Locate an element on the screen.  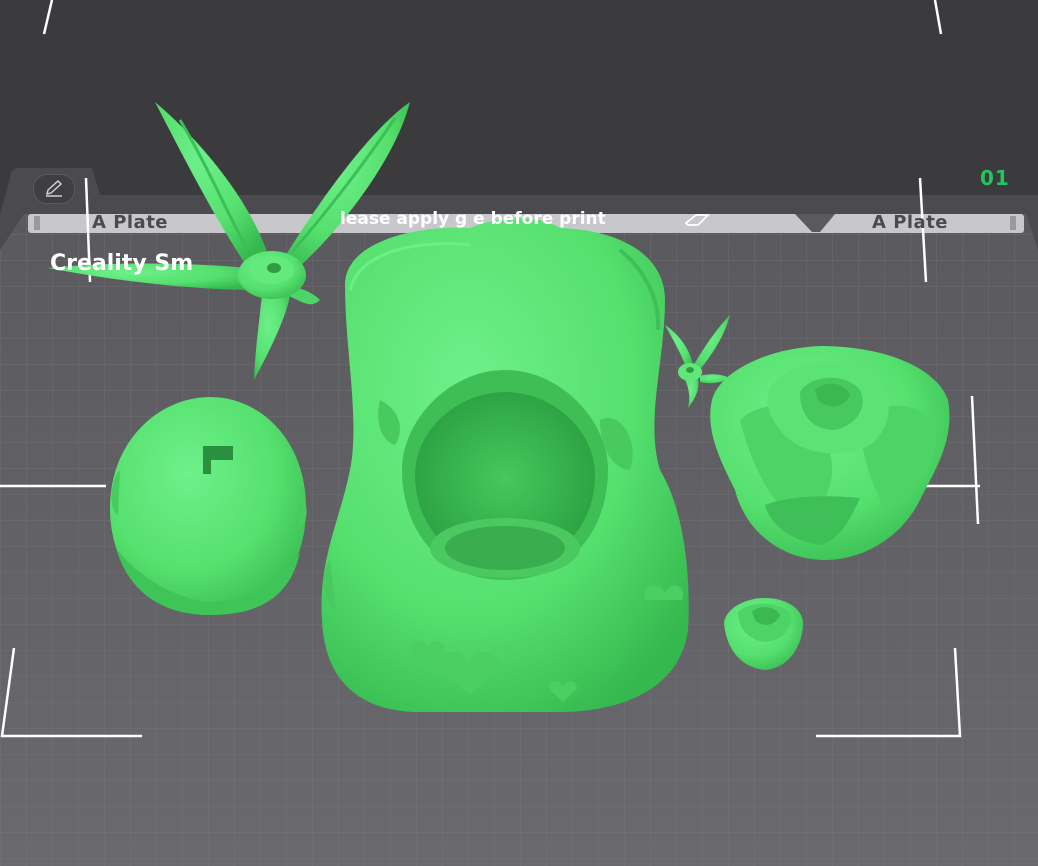
eraser-icon is located at coordinates (698, 222).